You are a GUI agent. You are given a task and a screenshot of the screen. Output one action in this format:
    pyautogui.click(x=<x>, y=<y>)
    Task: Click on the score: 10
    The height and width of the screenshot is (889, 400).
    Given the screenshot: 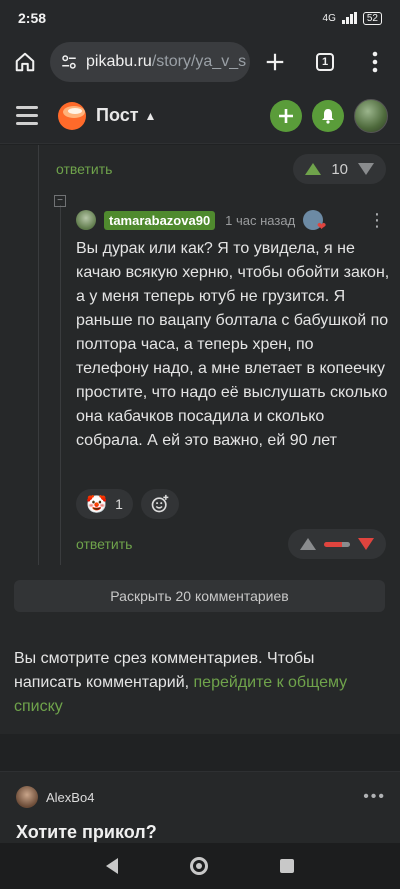 What is the action you would take?
    pyautogui.click(x=339, y=169)
    